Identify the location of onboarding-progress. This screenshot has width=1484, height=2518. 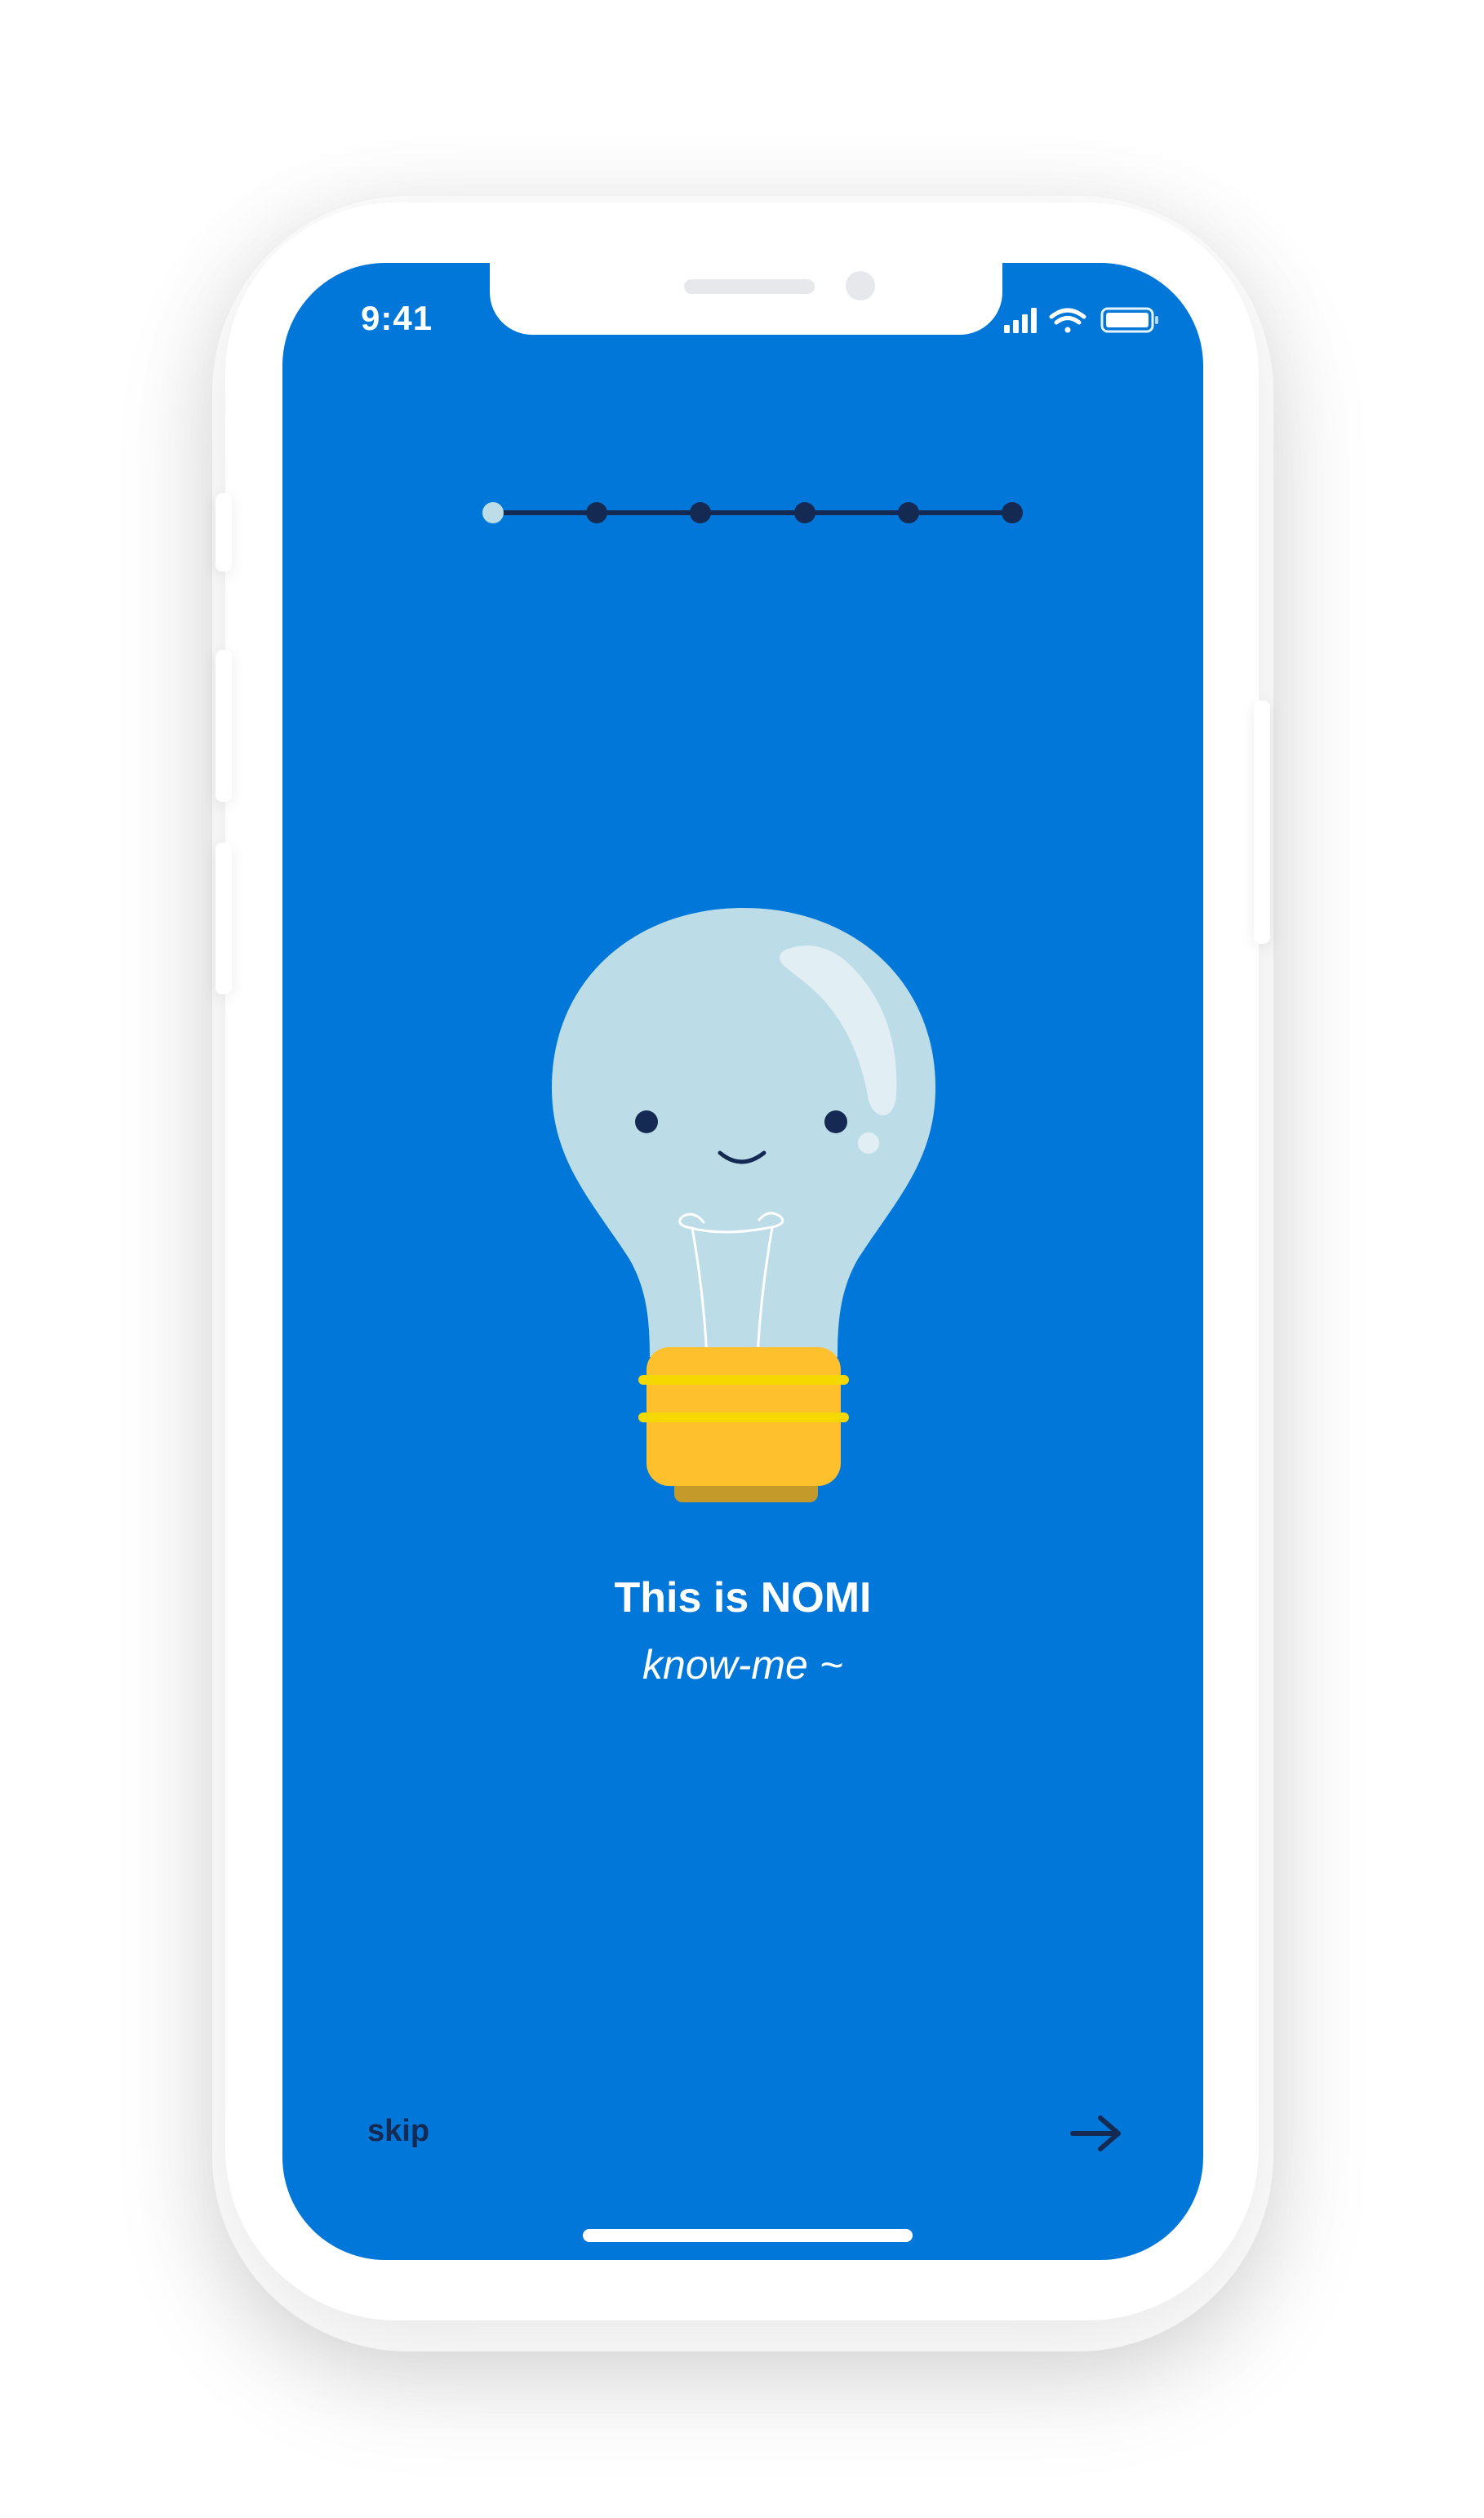
(752, 512).